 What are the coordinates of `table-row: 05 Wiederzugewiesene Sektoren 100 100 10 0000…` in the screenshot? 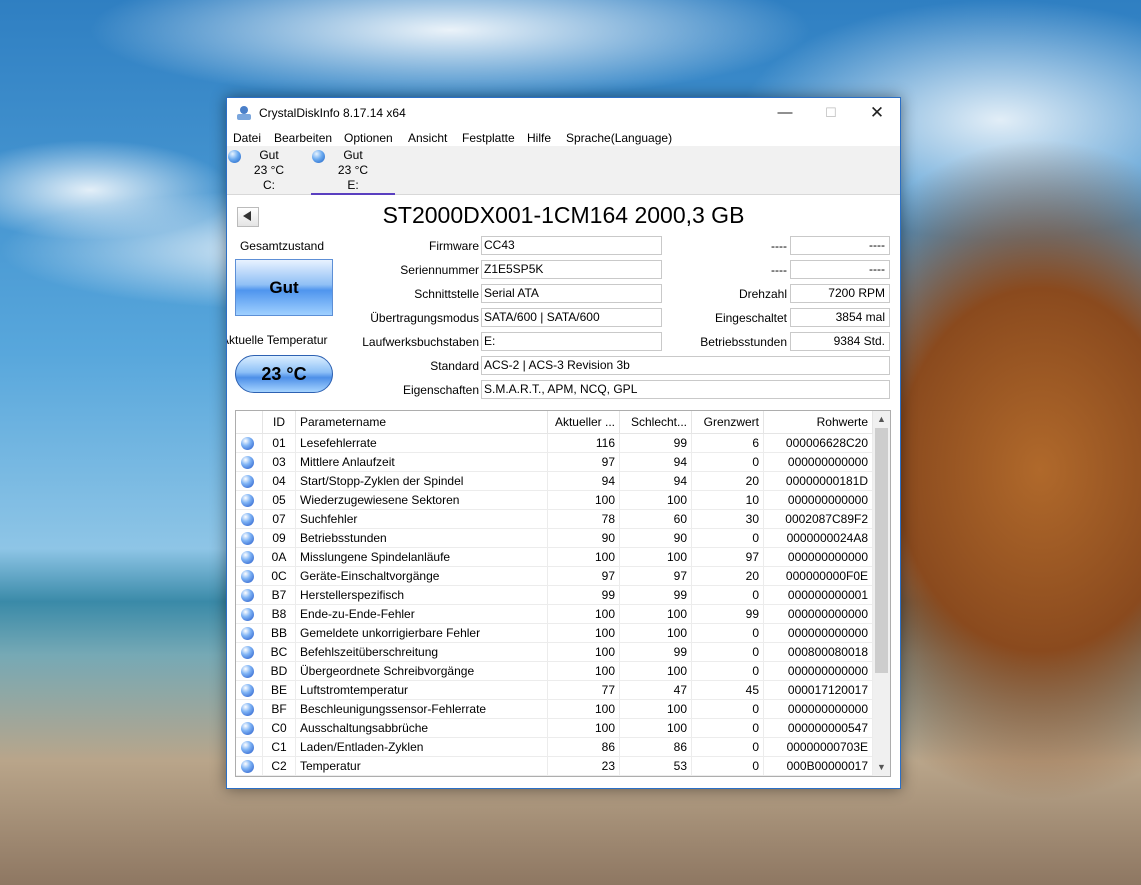 It's located at (554, 500).